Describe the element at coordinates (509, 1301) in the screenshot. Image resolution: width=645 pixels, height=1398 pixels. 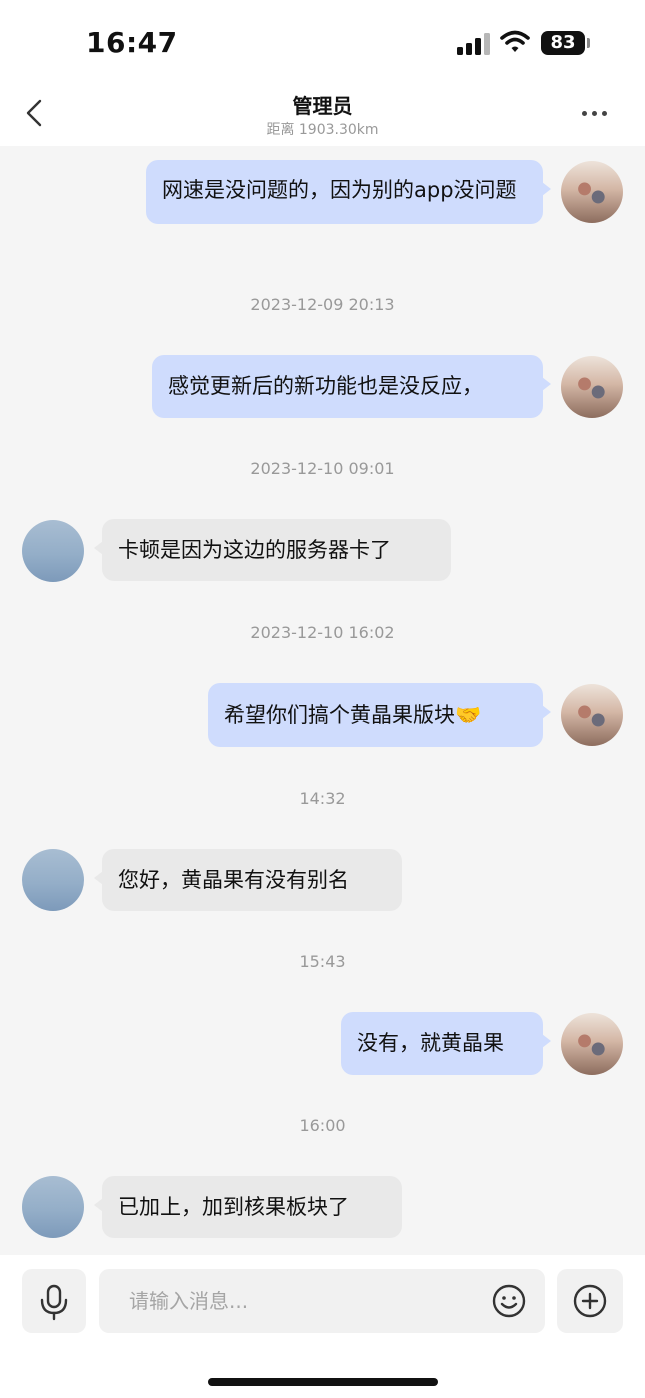
I see `smiley-icon` at that location.